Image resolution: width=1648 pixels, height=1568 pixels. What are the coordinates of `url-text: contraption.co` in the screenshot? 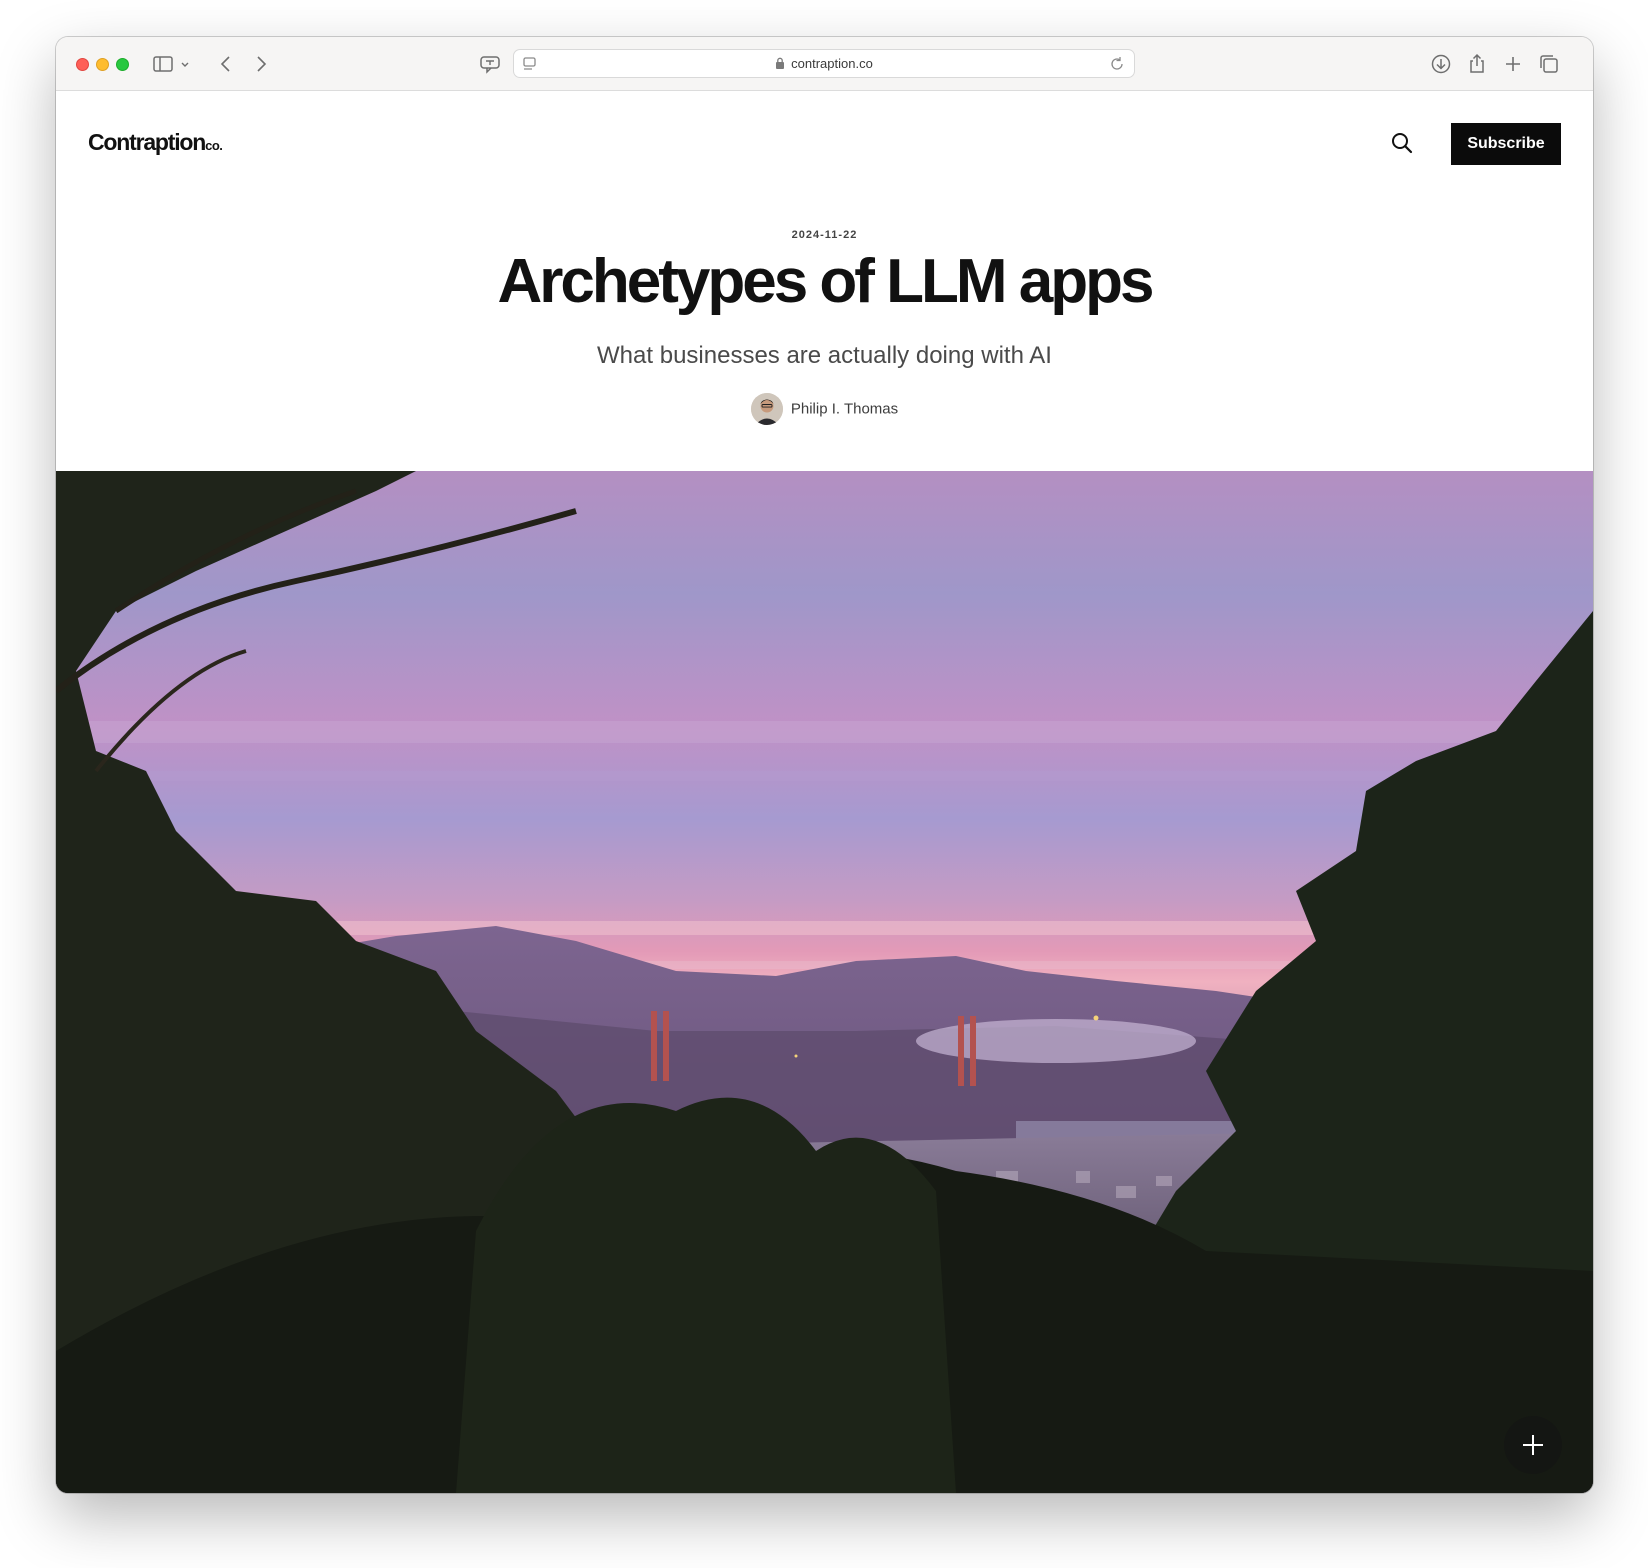 It's located at (832, 63).